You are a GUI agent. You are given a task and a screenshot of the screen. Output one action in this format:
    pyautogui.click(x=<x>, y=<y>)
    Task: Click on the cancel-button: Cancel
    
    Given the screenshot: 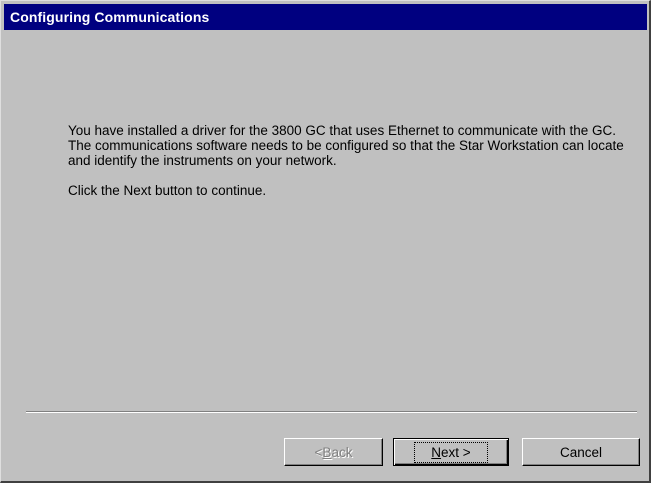 What is the action you would take?
    pyautogui.click(x=581, y=452)
    